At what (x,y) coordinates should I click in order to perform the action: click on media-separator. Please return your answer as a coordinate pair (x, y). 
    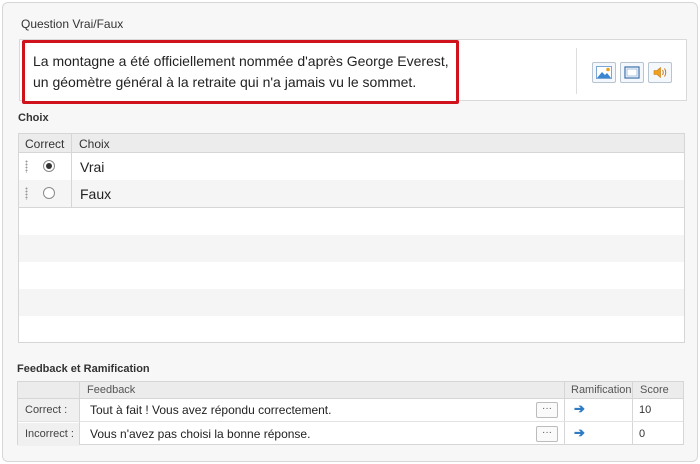
    Looking at the image, I should click on (576, 71).